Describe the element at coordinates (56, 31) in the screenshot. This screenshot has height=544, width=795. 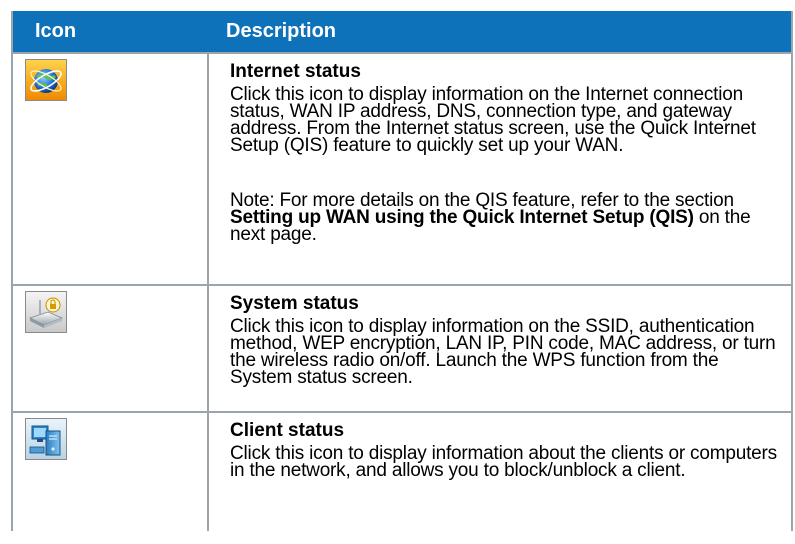
I see `header-icon-column: Icon` at that location.